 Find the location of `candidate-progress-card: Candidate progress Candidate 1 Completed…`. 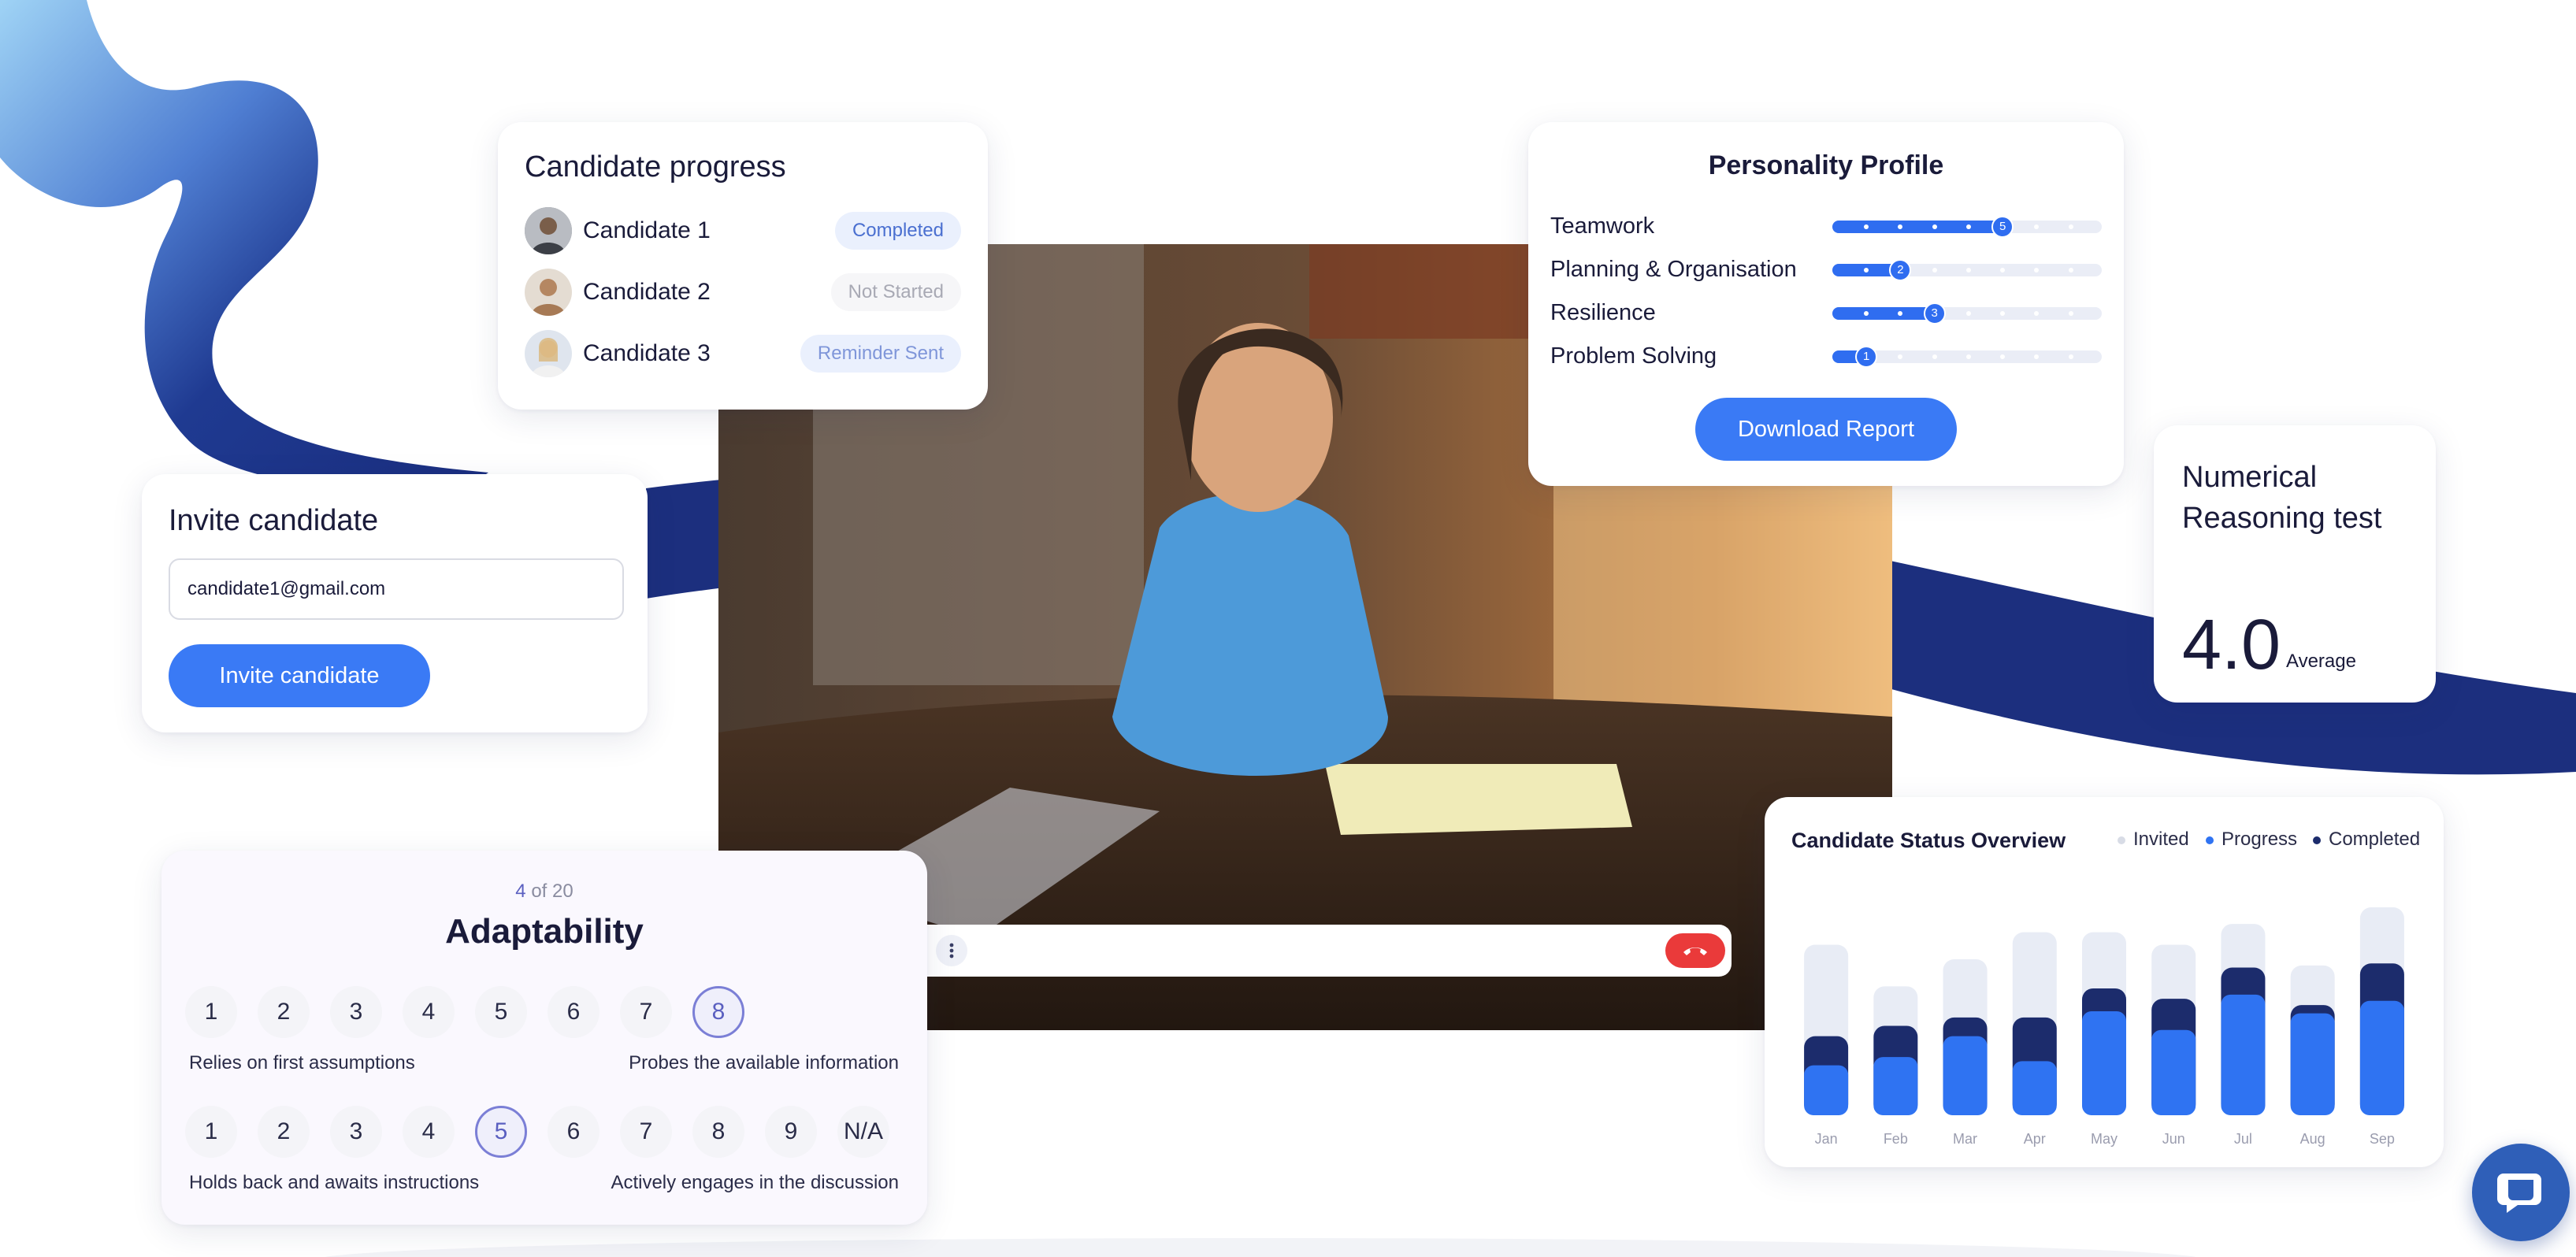

candidate-progress-card: Candidate progress Candidate 1 Completed… is located at coordinates (743, 266).